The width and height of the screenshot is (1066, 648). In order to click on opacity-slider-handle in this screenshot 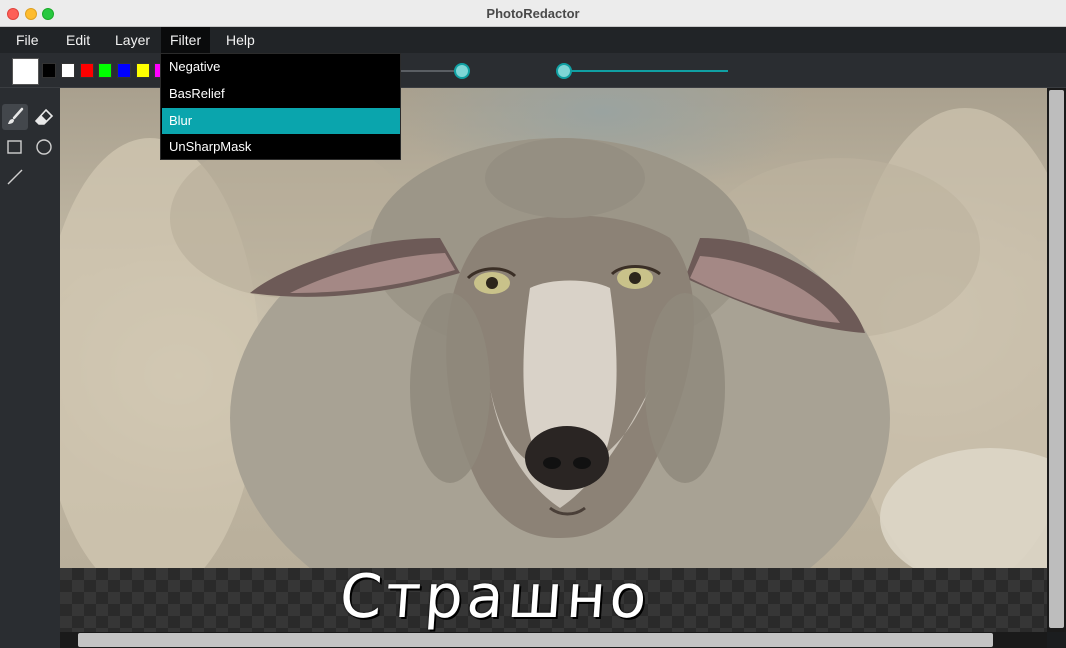, I will do `click(564, 71)`.